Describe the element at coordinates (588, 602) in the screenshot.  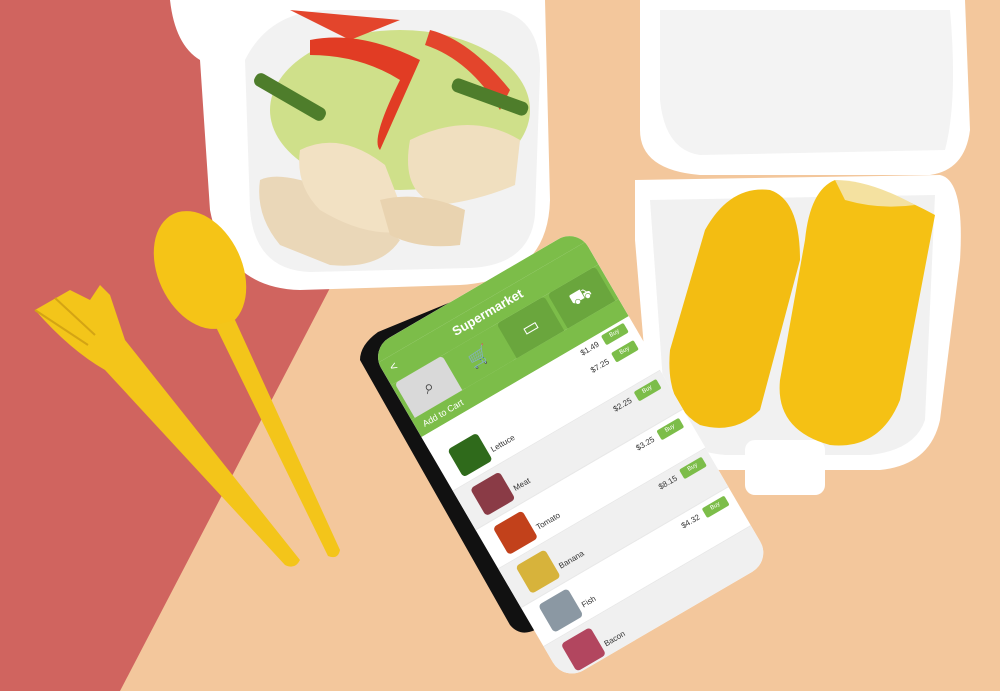
I see `item-name: Fish` at that location.